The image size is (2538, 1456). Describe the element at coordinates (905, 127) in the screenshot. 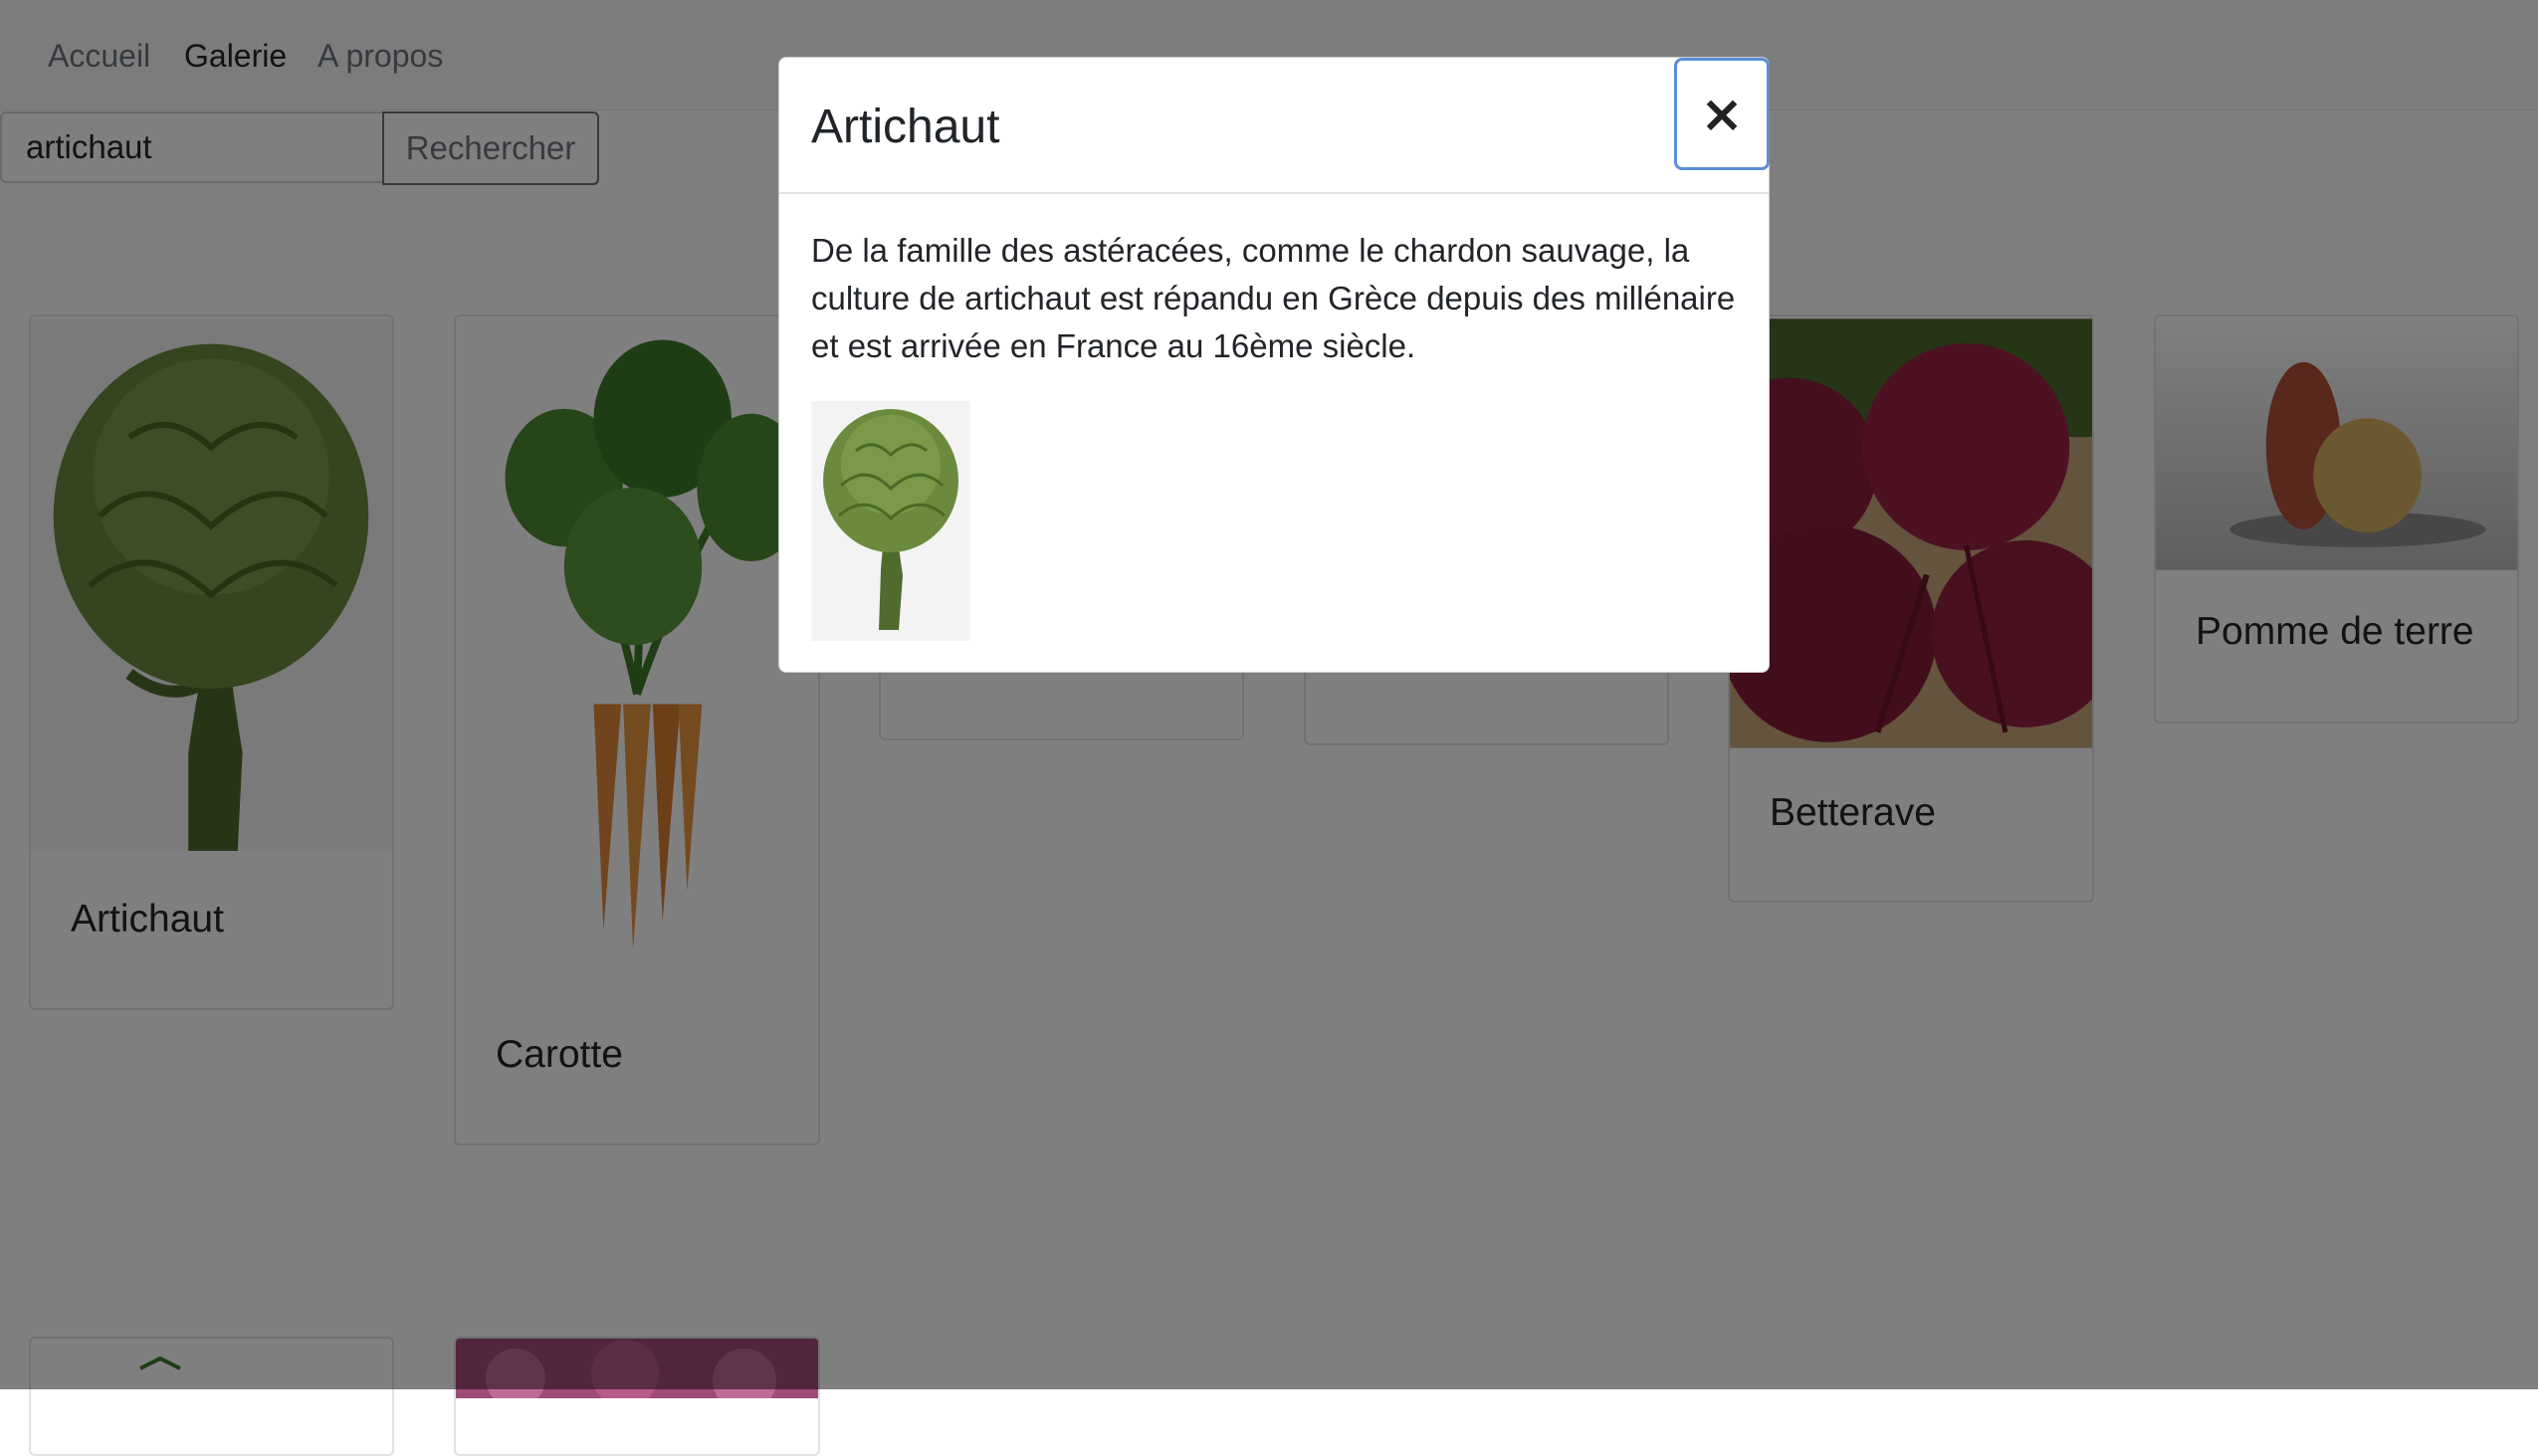

I see `modal-title: Artichaut` at that location.